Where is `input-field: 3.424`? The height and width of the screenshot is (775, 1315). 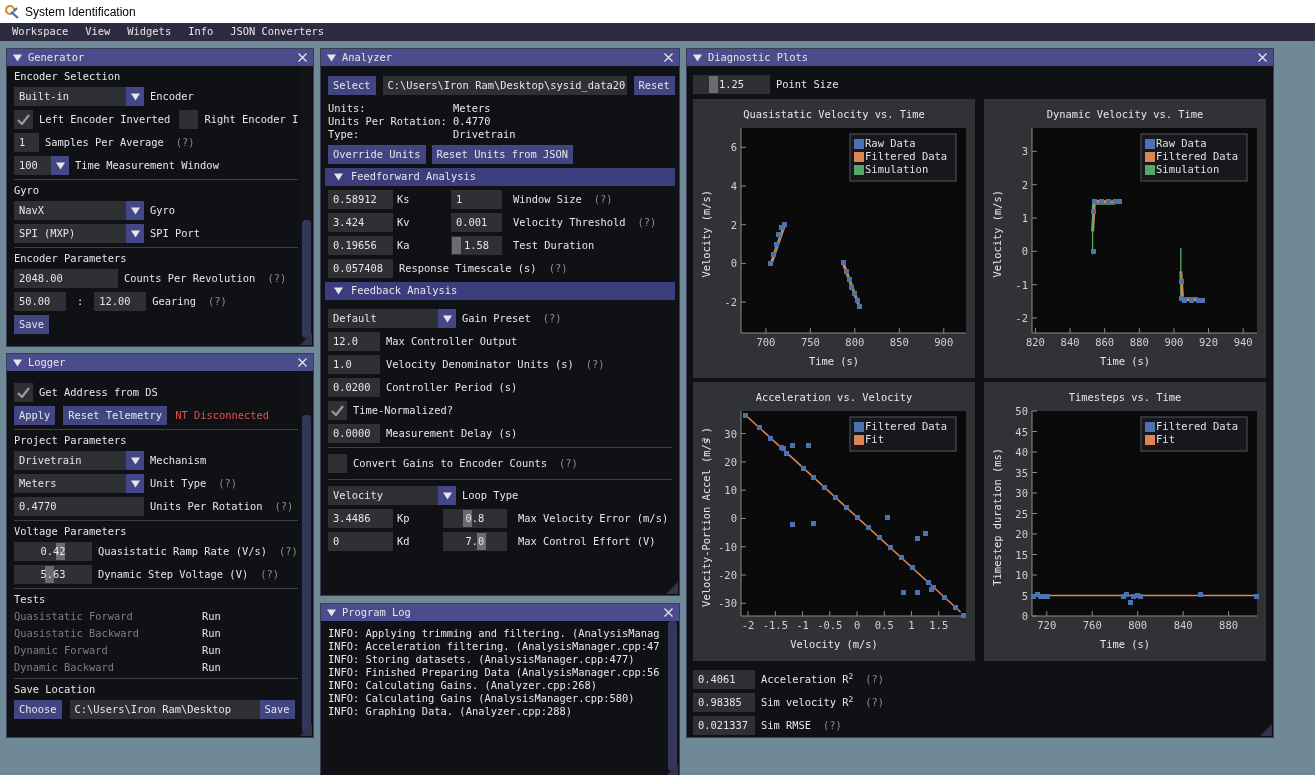
input-field: 3.424 is located at coordinates (360, 222).